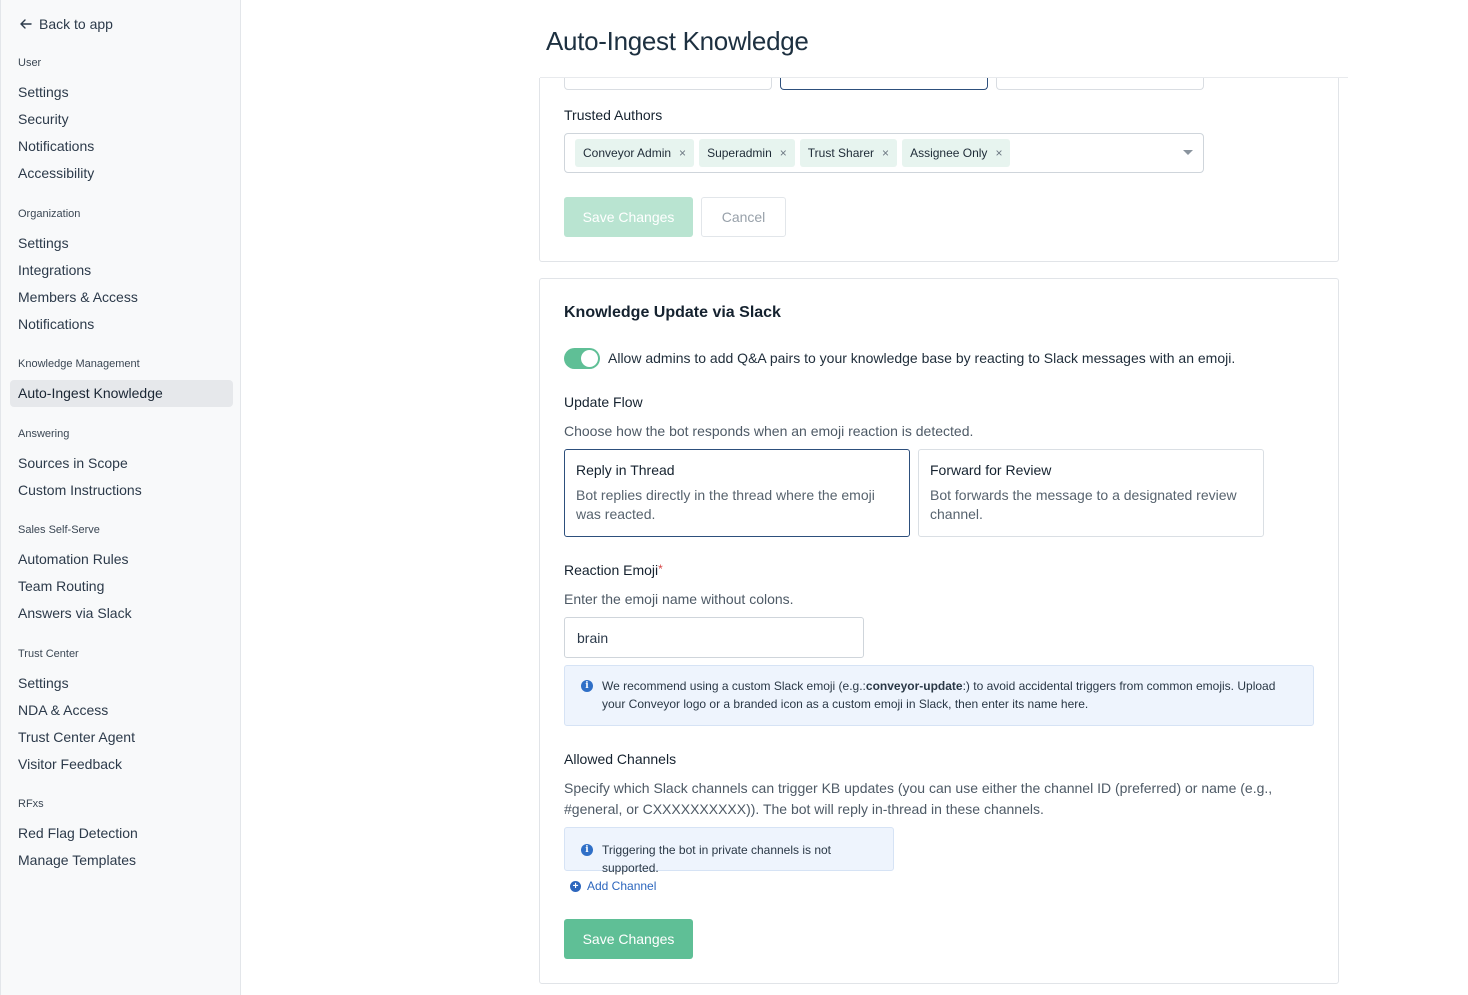 This screenshot has height=995, width=1468. What do you see at coordinates (125, 92) in the screenshot?
I see `sidebar-item-user-settings: Settings` at bounding box center [125, 92].